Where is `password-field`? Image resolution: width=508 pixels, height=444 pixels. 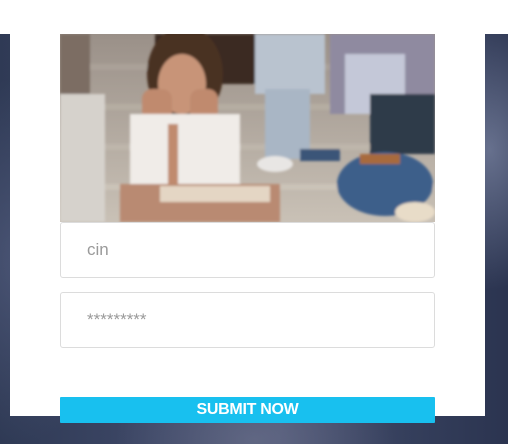
password-field is located at coordinates (247, 320).